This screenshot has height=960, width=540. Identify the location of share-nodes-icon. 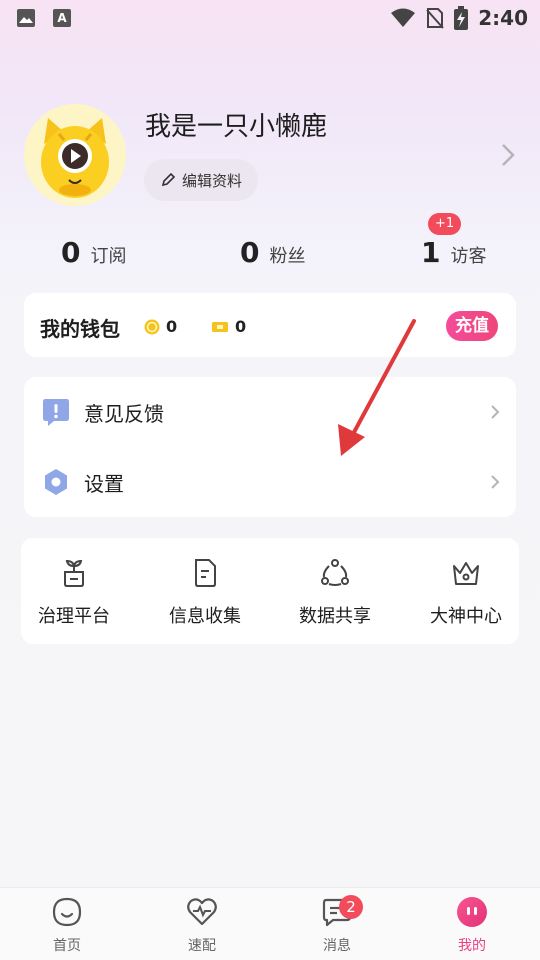
(335, 572).